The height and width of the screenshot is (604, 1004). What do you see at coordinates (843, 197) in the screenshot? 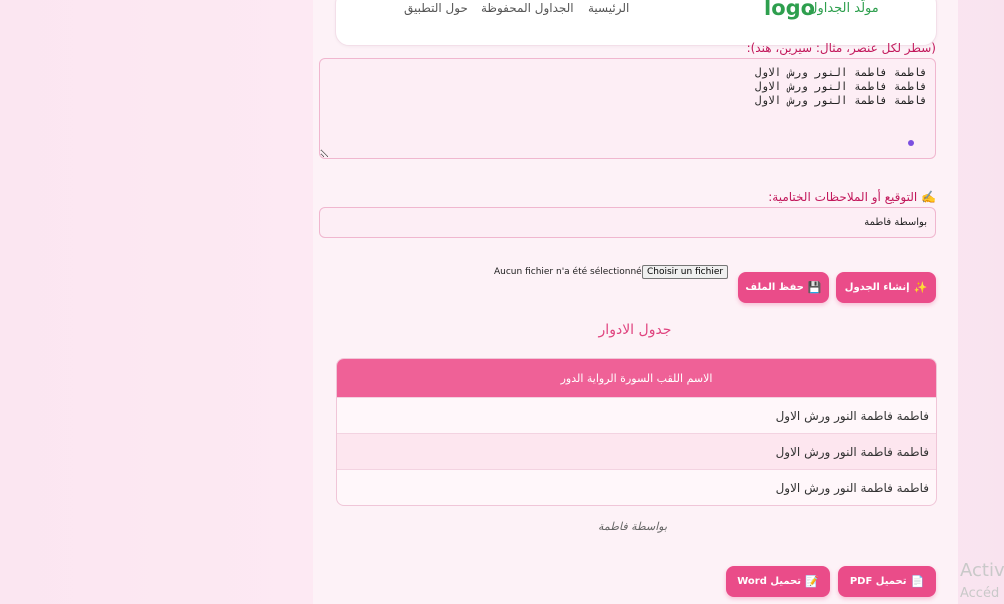
I see `signature-label-text: التوقيع أو الملاحظات الختامية:` at bounding box center [843, 197].